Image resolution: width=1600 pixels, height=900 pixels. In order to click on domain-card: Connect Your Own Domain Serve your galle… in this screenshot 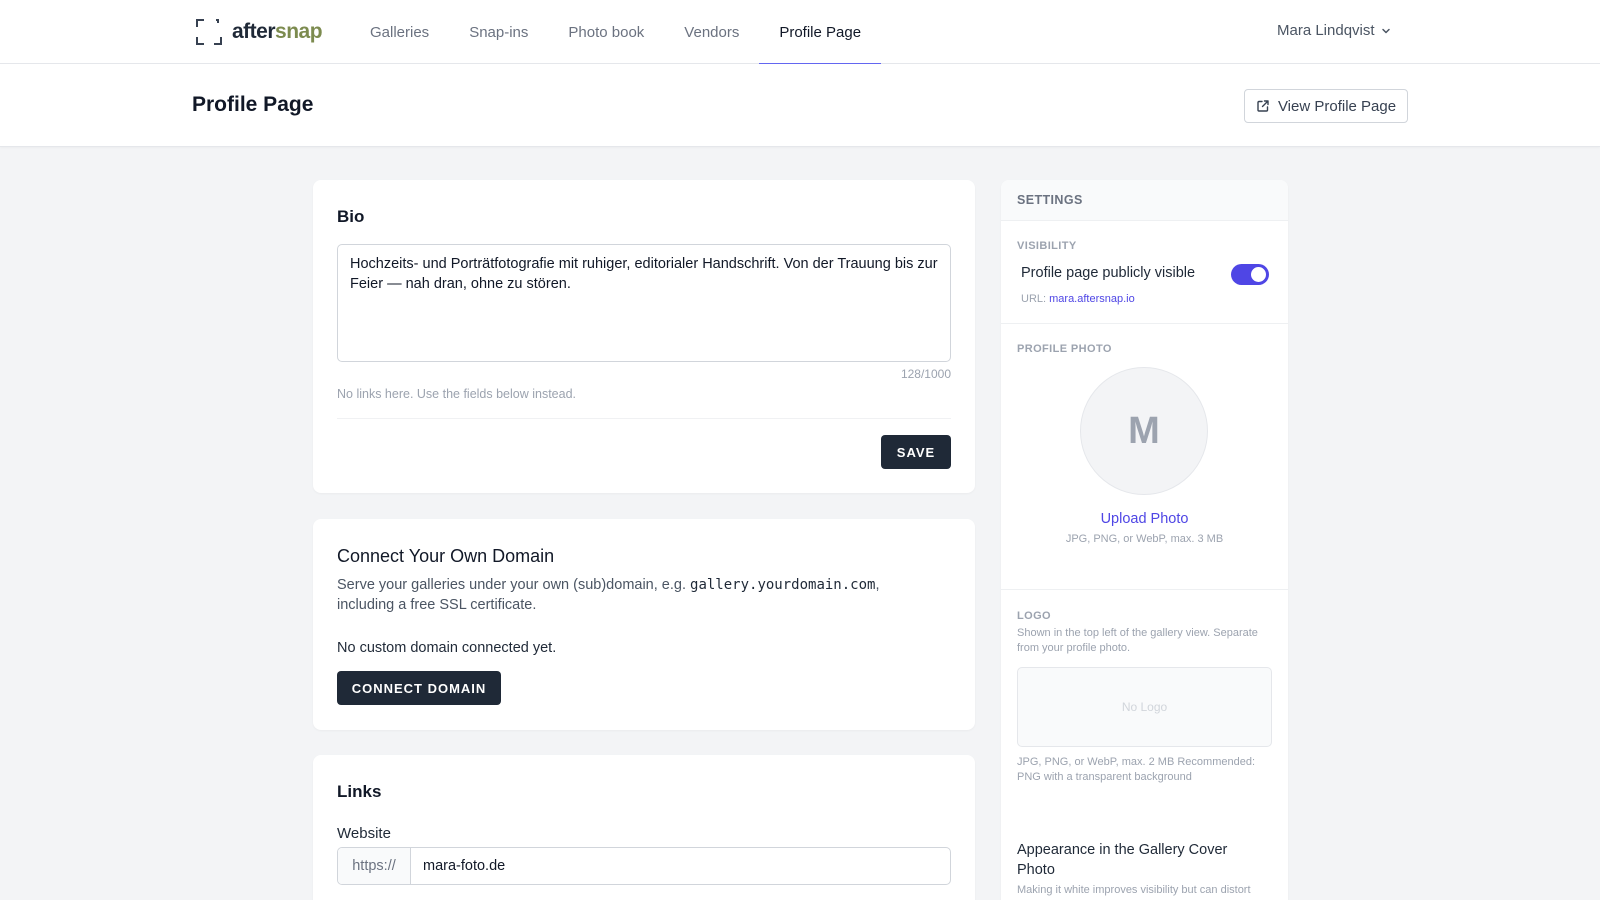, I will do `click(644, 624)`.